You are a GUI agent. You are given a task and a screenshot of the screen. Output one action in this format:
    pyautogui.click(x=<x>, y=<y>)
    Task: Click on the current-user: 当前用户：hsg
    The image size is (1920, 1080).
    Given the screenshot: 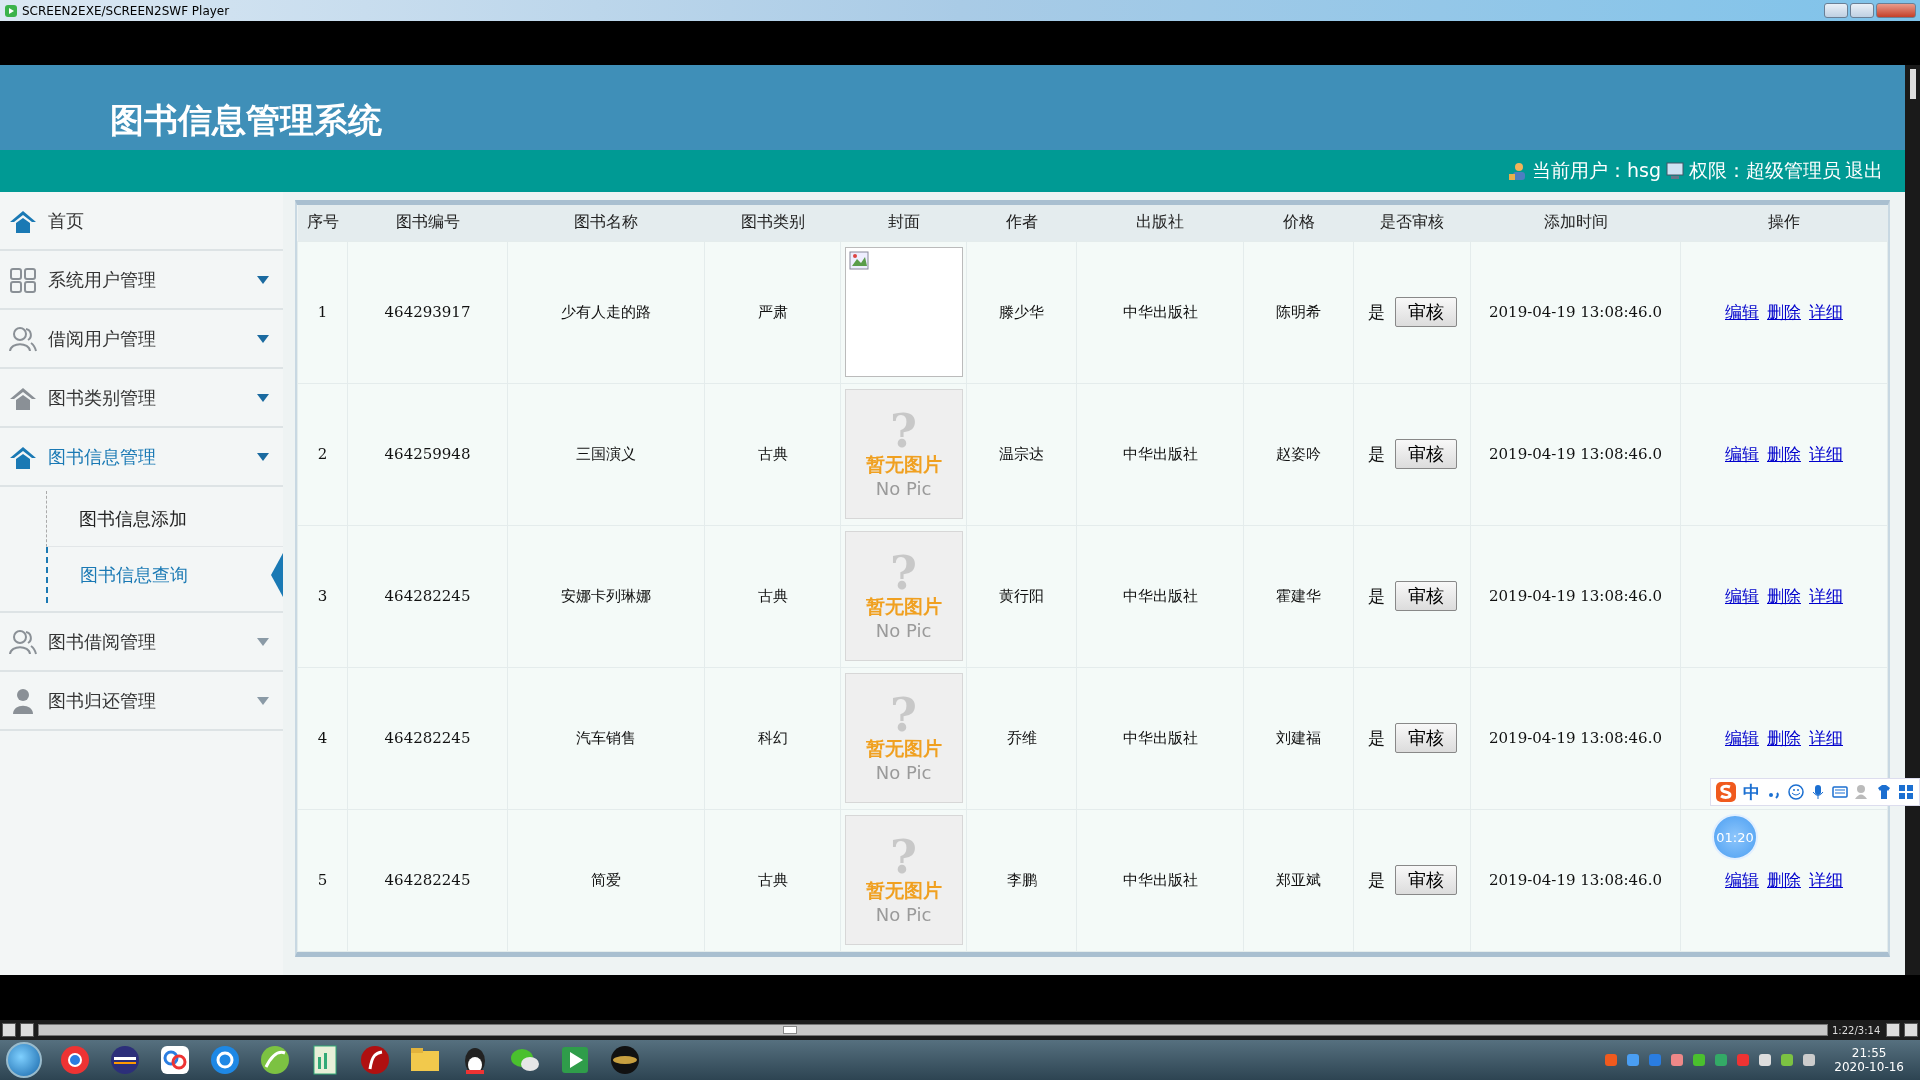 What is the action you would take?
    pyautogui.click(x=1596, y=170)
    